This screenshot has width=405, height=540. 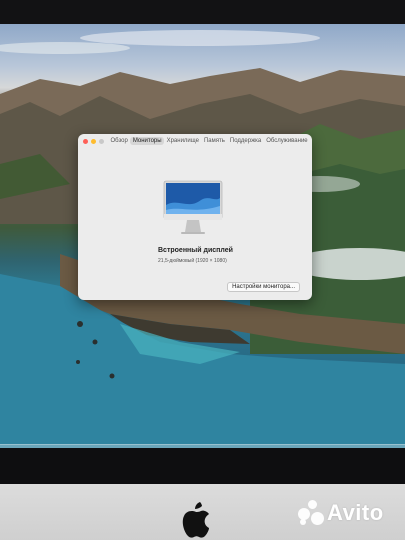 I want to click on imac-display-image, so click(x=193, y=207).